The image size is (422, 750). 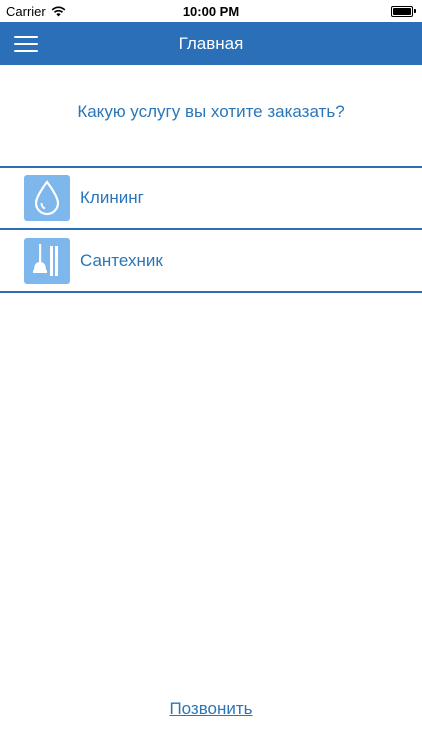 I want to click on service-label: Клининг, so click(x=112, y=197).